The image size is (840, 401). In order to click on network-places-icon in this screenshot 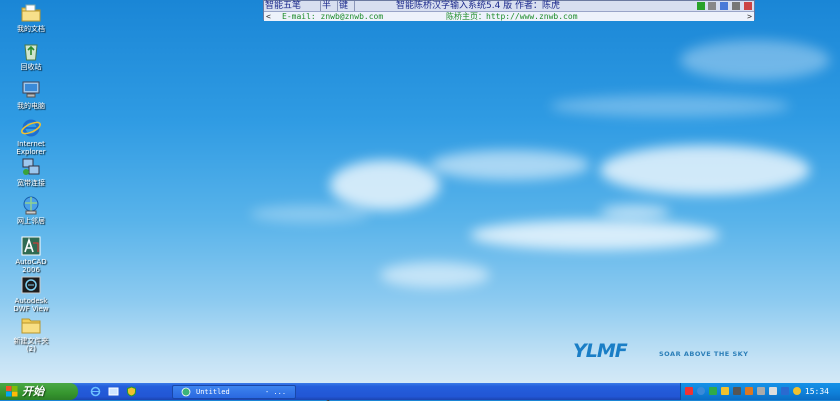, I will do `click(31, 205)`.